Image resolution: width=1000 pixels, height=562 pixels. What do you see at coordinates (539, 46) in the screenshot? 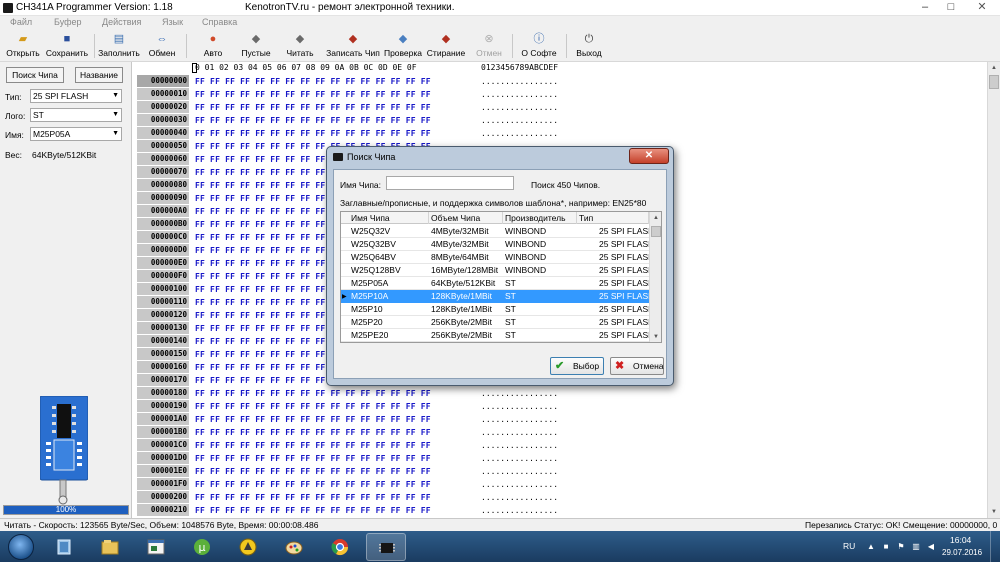
I see `about-button: ⓘ О Софте` at bounding box center [539, 46].